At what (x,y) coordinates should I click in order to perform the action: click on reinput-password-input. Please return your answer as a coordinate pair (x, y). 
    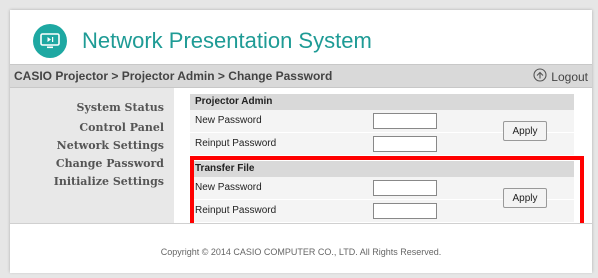
    Looking at the image, I should click on (405, 144).